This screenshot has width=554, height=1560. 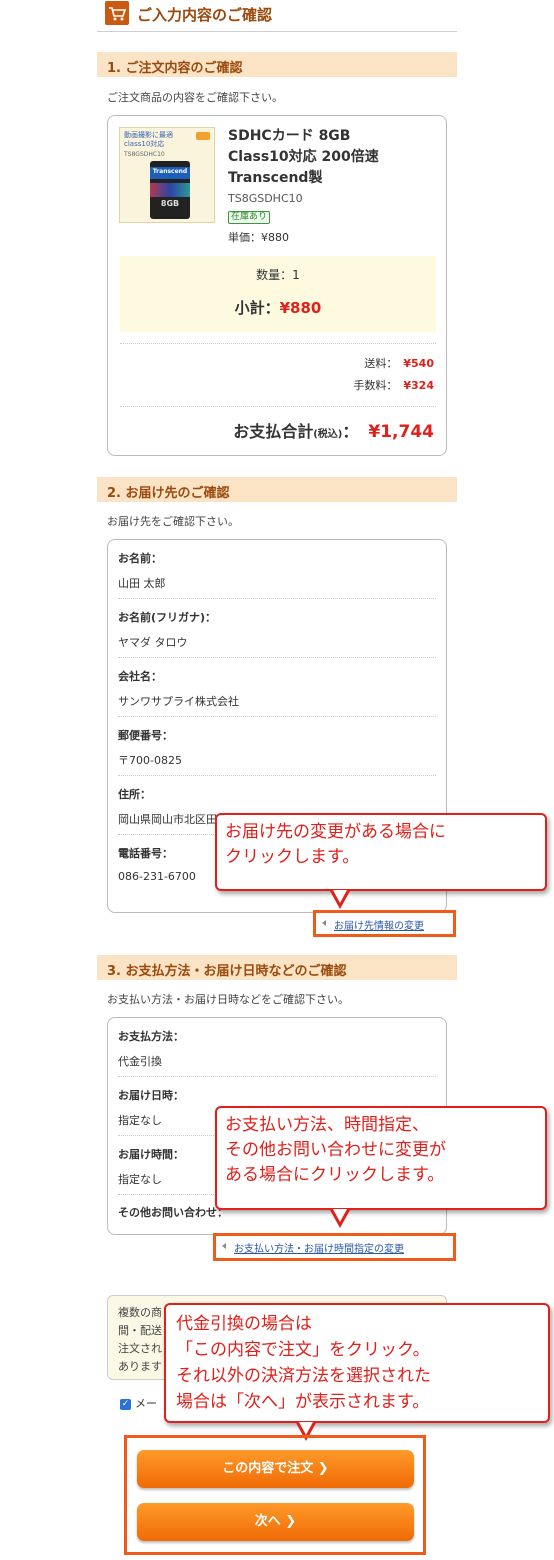 What do you see at coordinates (151, 1049) in the screenshot?
I see `field-payment-method: お支払方法： 代金引換` at bounding box center [151, 1049].